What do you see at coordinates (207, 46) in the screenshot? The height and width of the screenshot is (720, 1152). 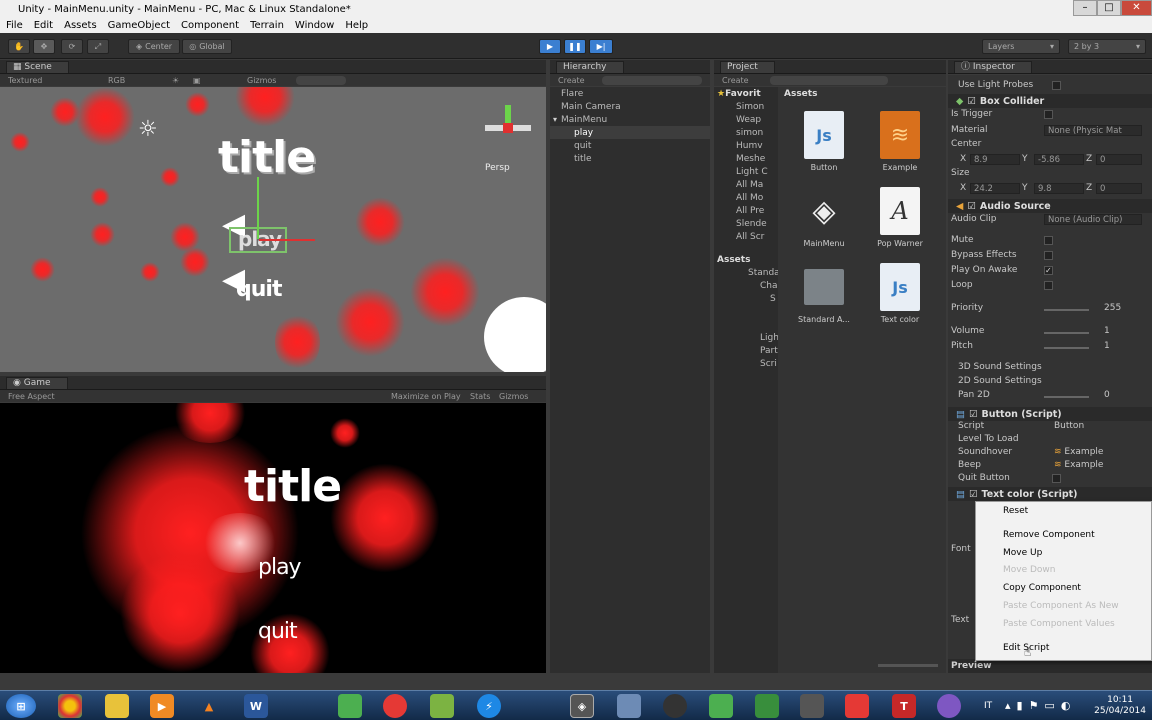 I see `global-toggle: ◎ Global` at bounding box center [207, 46].